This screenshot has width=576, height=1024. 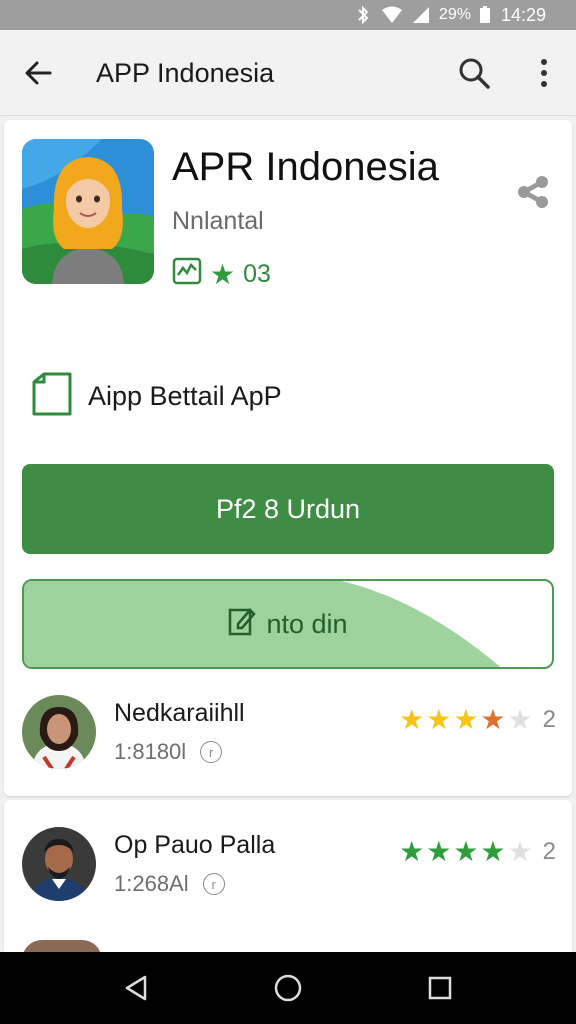 What do you see at coordinates (544, 73) in the screenshot?
I see `more-options-icon` at bounding box center [544, 73].